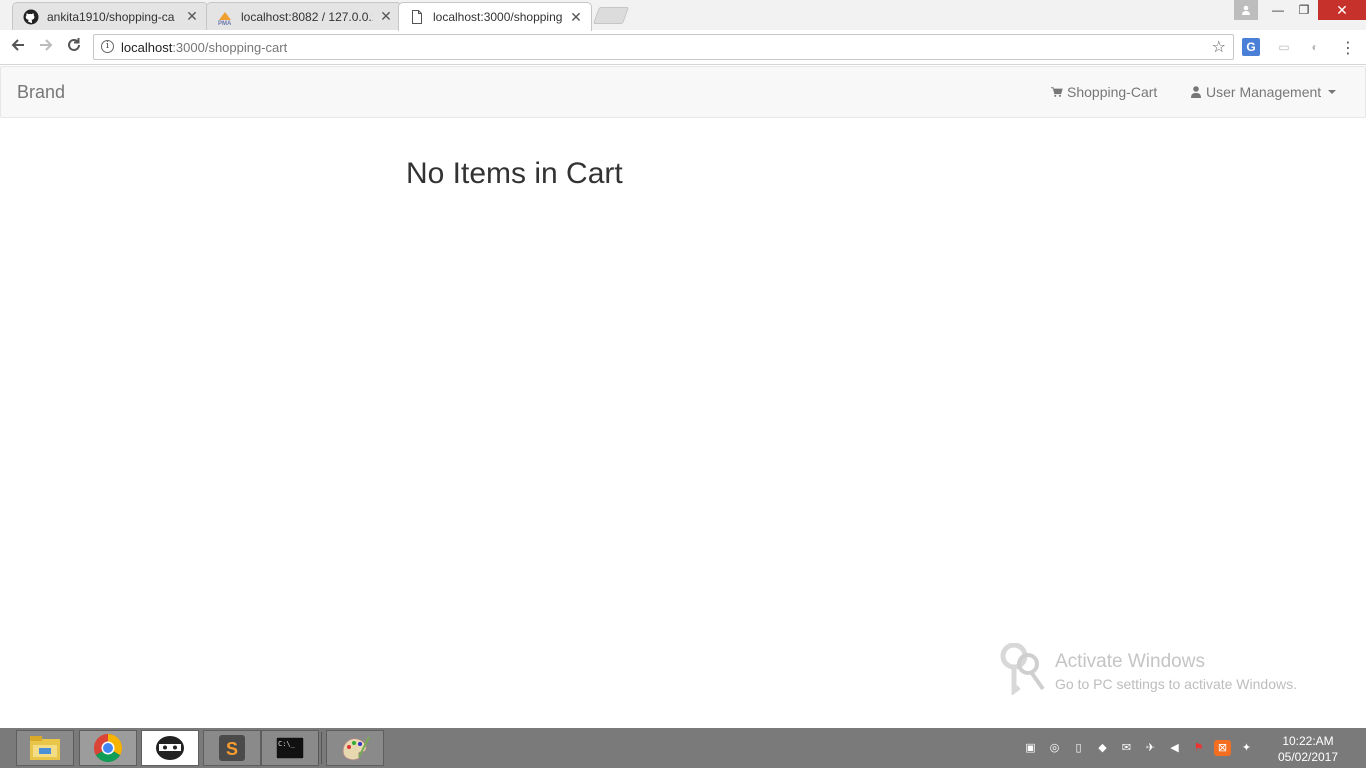 Image resolution: width=1366 pixels, height=768 pixels. Describe the element at coordinates (1022, 669) in the screenshot. I see `keys-icon` at that location.